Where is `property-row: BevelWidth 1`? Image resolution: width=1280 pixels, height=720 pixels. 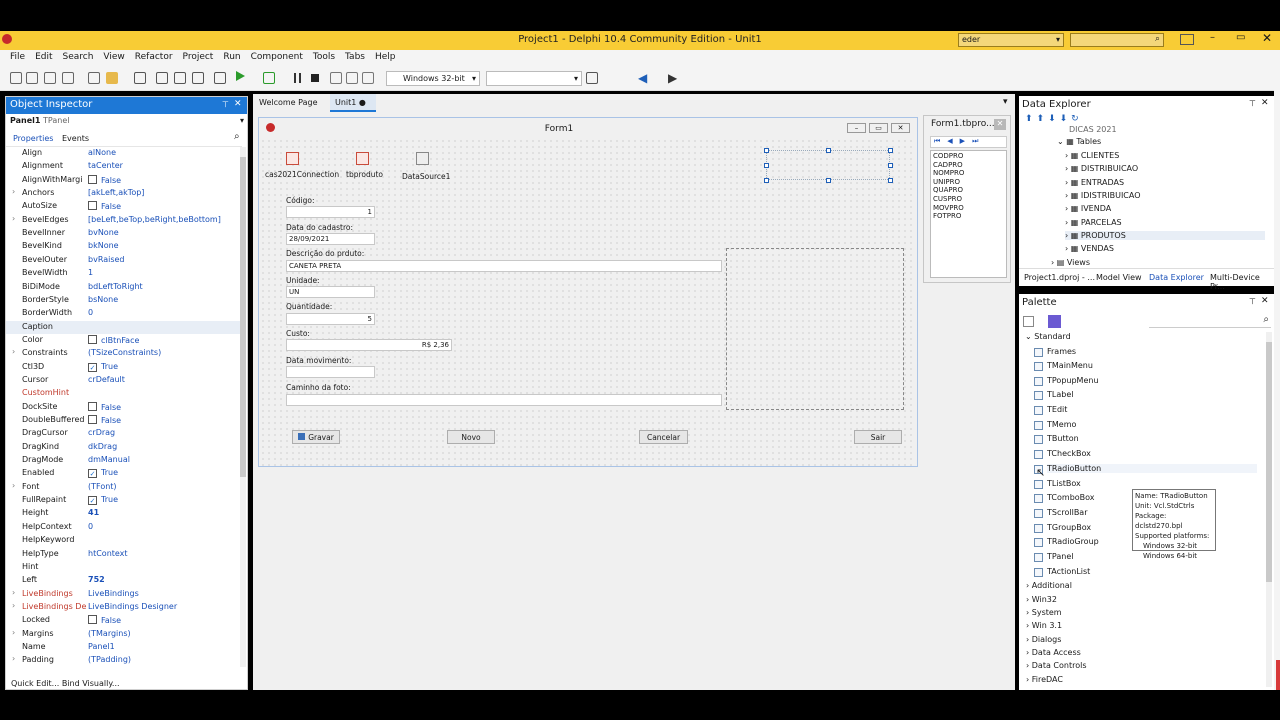 property-row: BevelWidth 1 is located at coordinates (124, 273).